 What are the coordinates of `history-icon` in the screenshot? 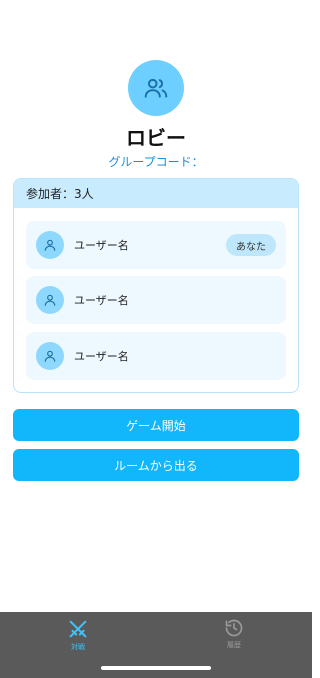 It's located at (234, 628).